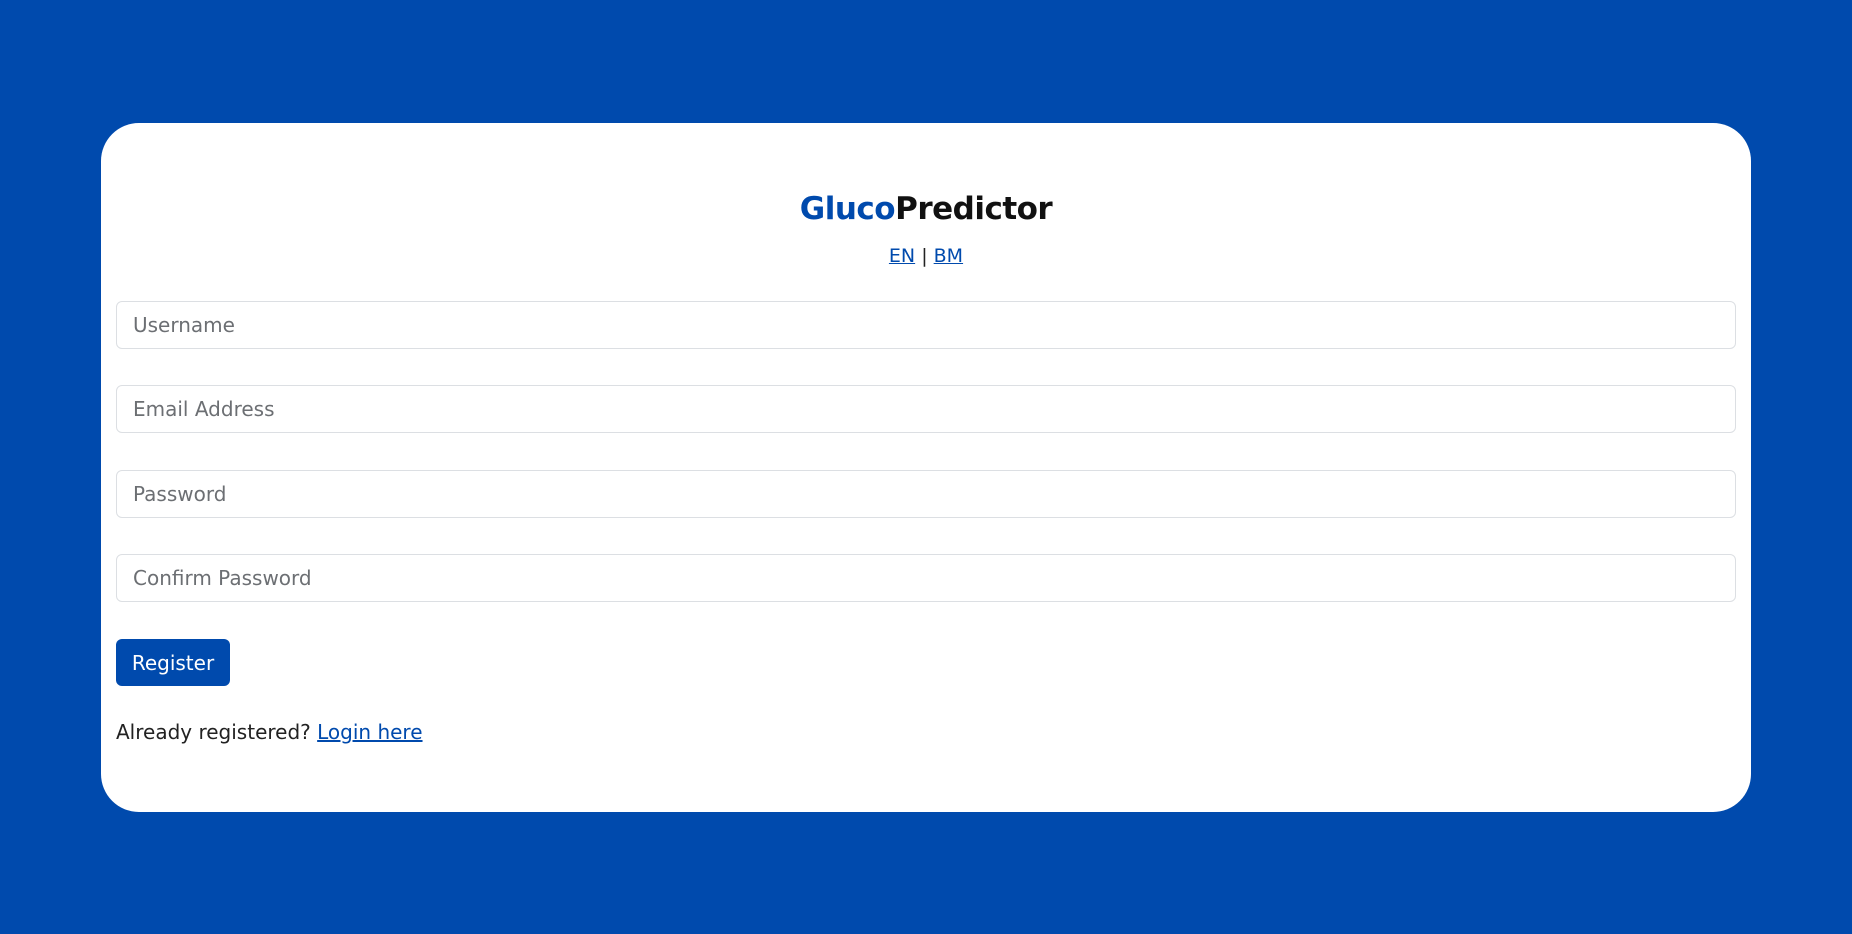  I want to click on login-link: Login here, so click(369, 732).